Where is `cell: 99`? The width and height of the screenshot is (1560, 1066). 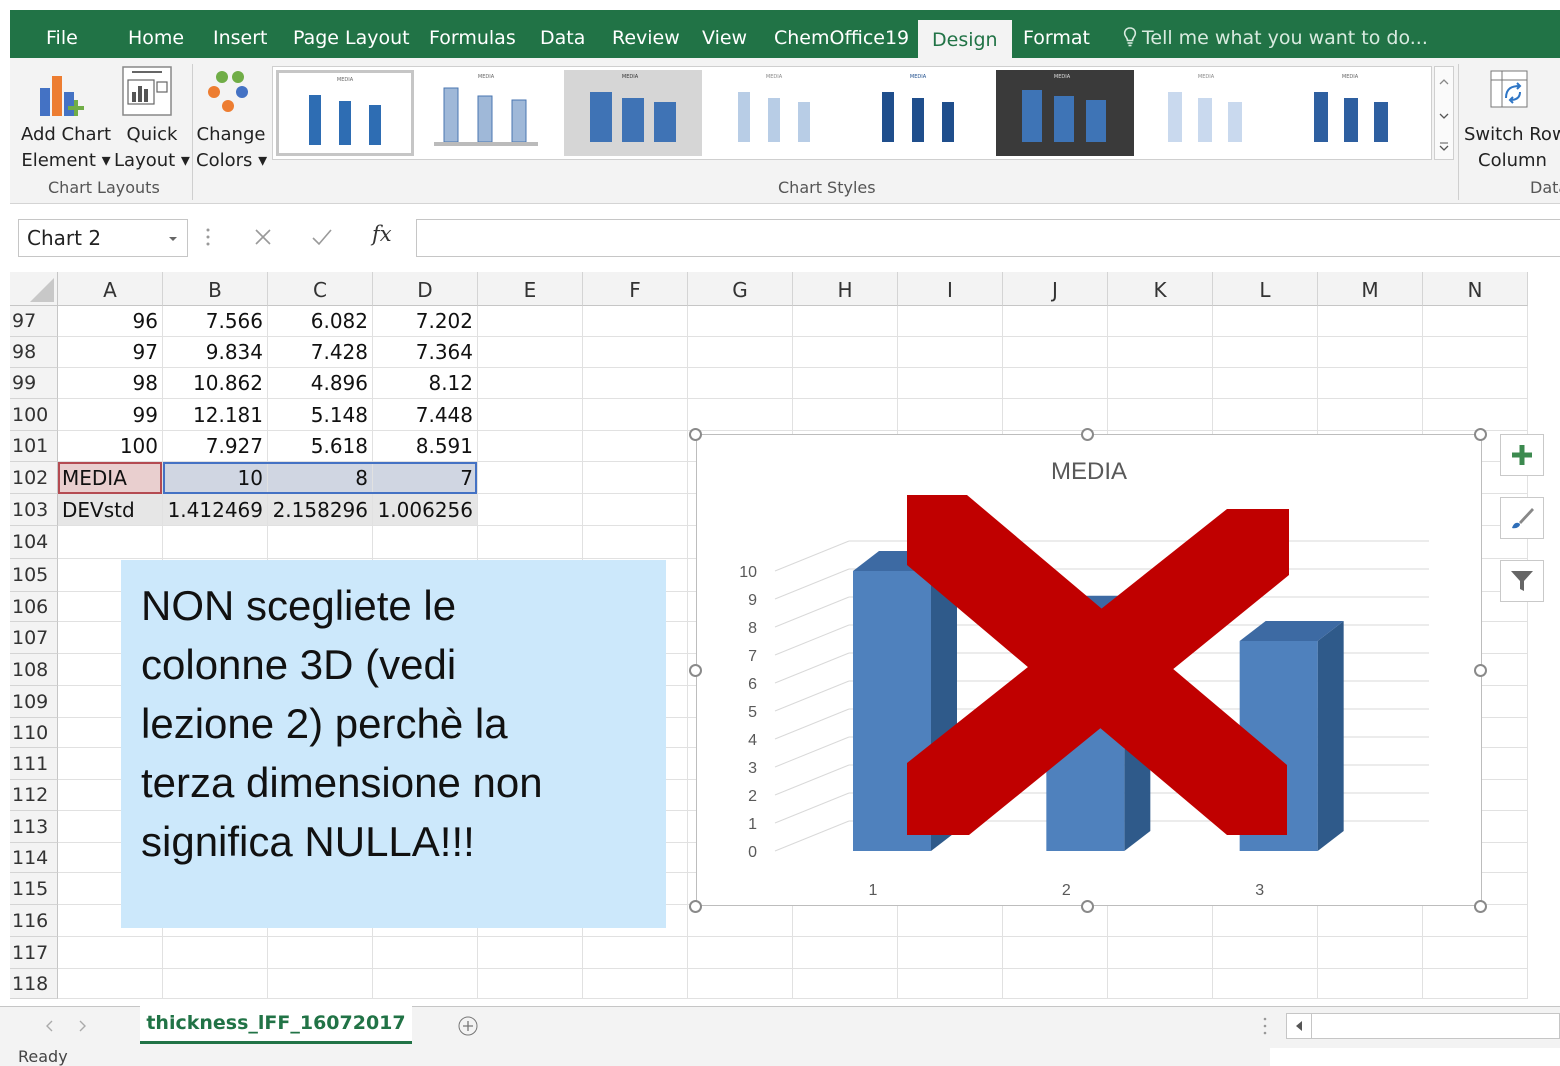 cell: 99 is located at coordinates (110, 415).